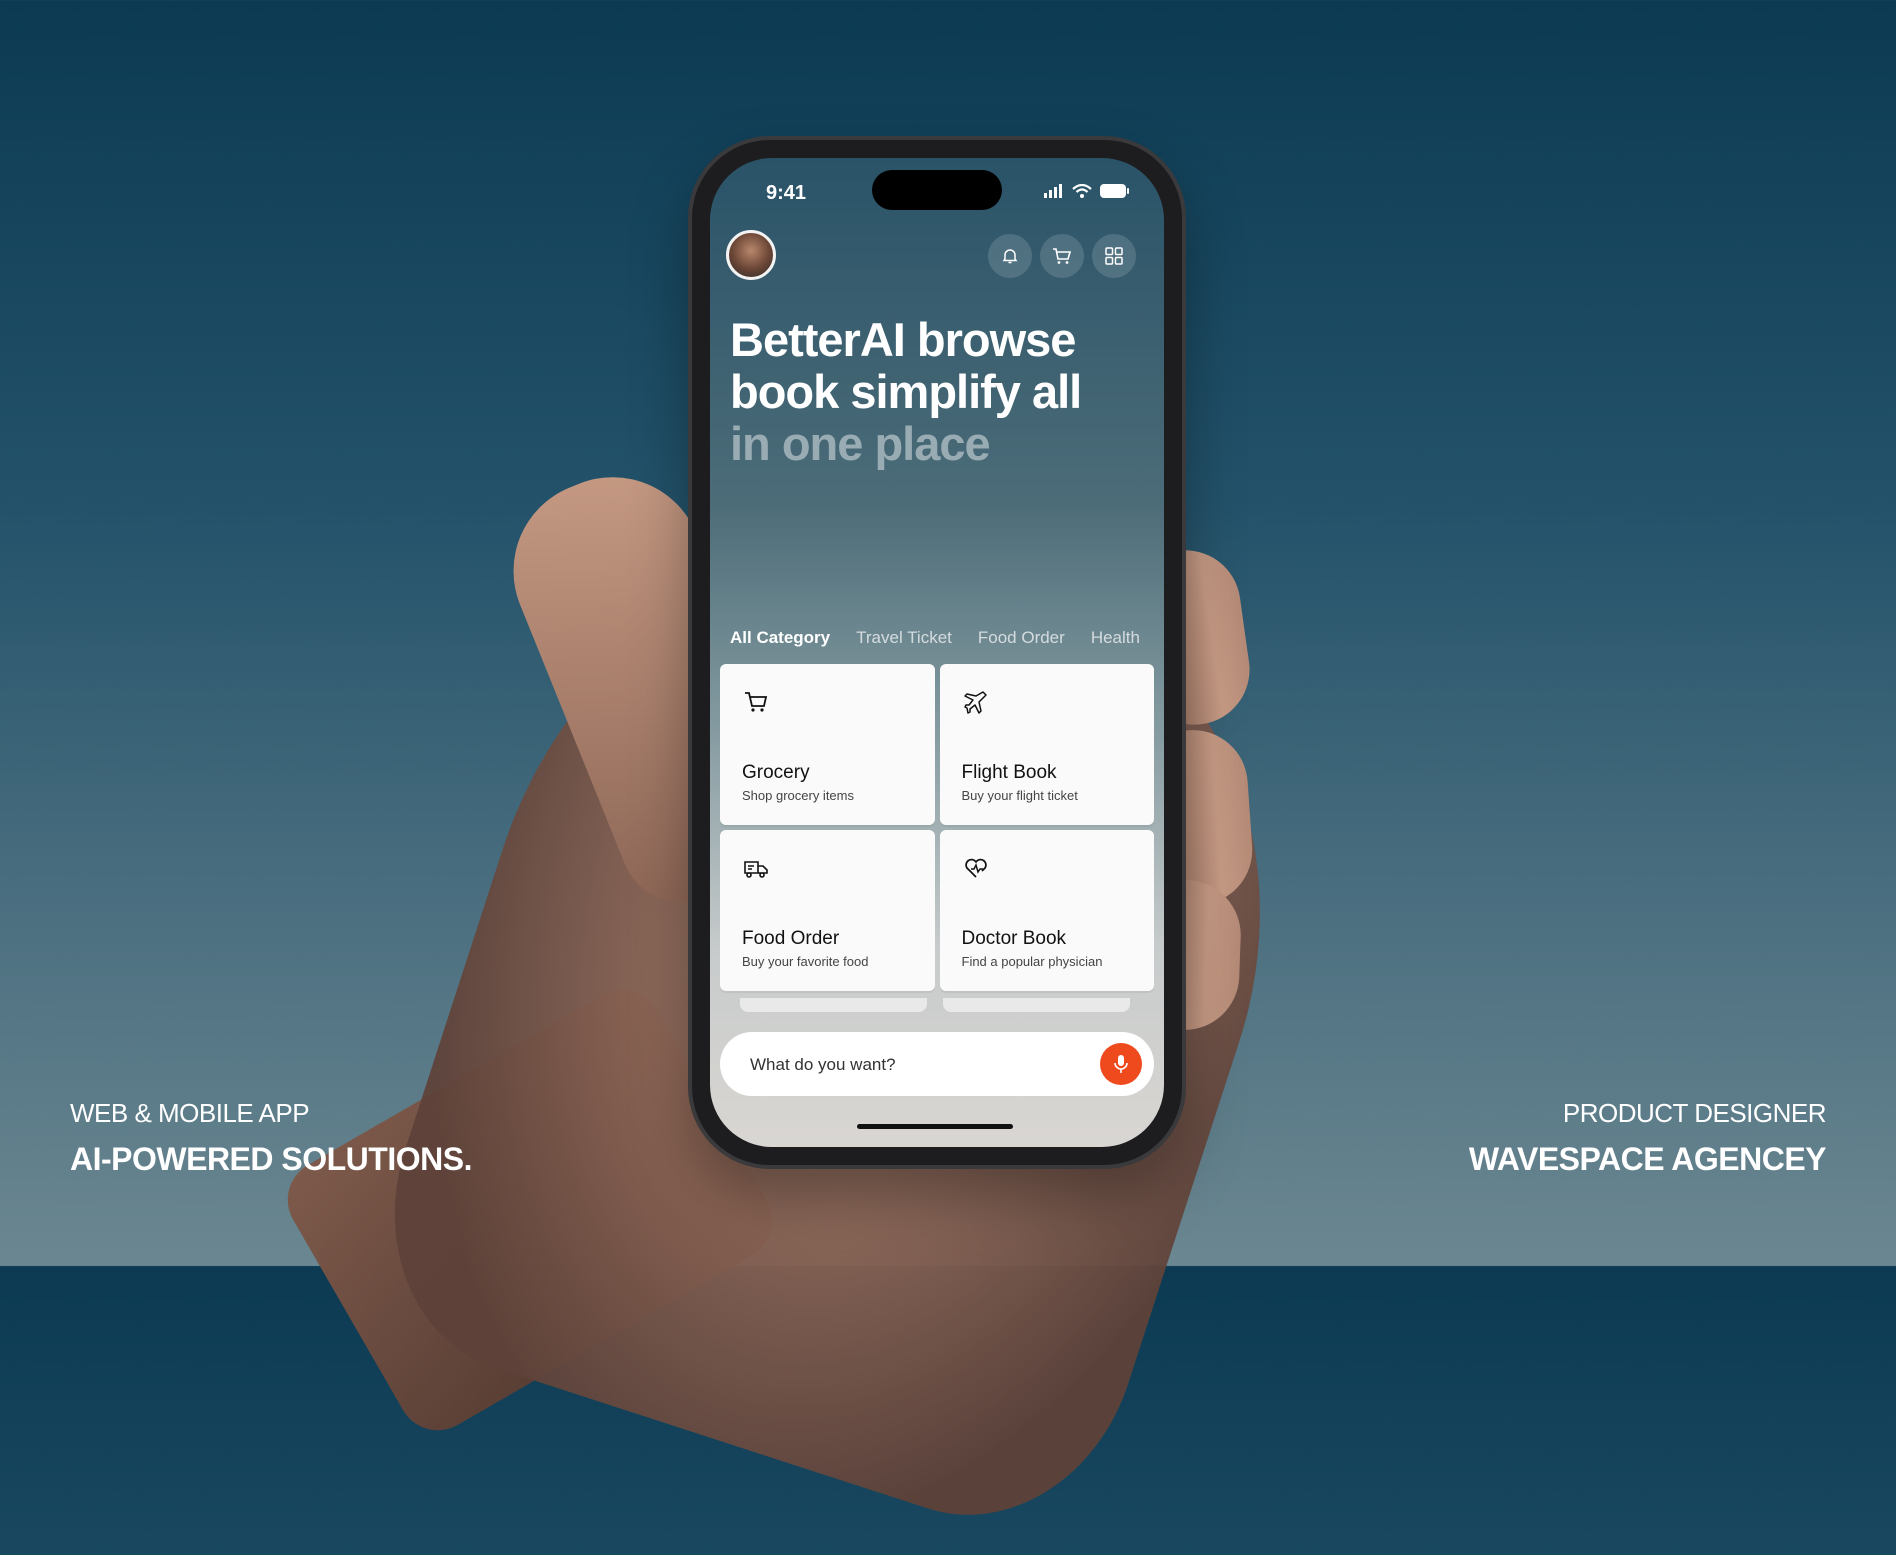 The image size is (1896, 1555). I want to click on search-bar, so click(937, 1064).